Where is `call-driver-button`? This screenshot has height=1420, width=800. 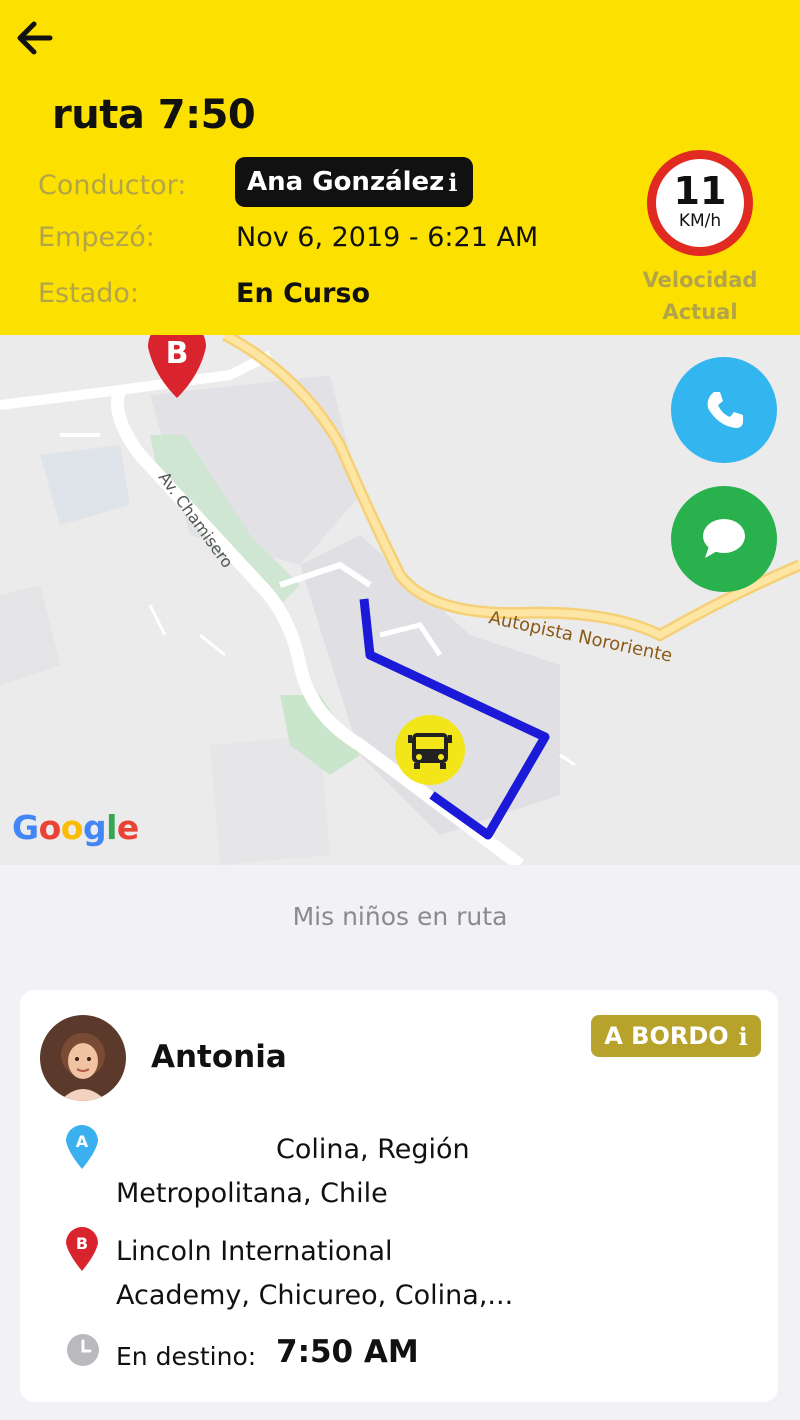 call-driver-button is located at coordinates (724, 410).